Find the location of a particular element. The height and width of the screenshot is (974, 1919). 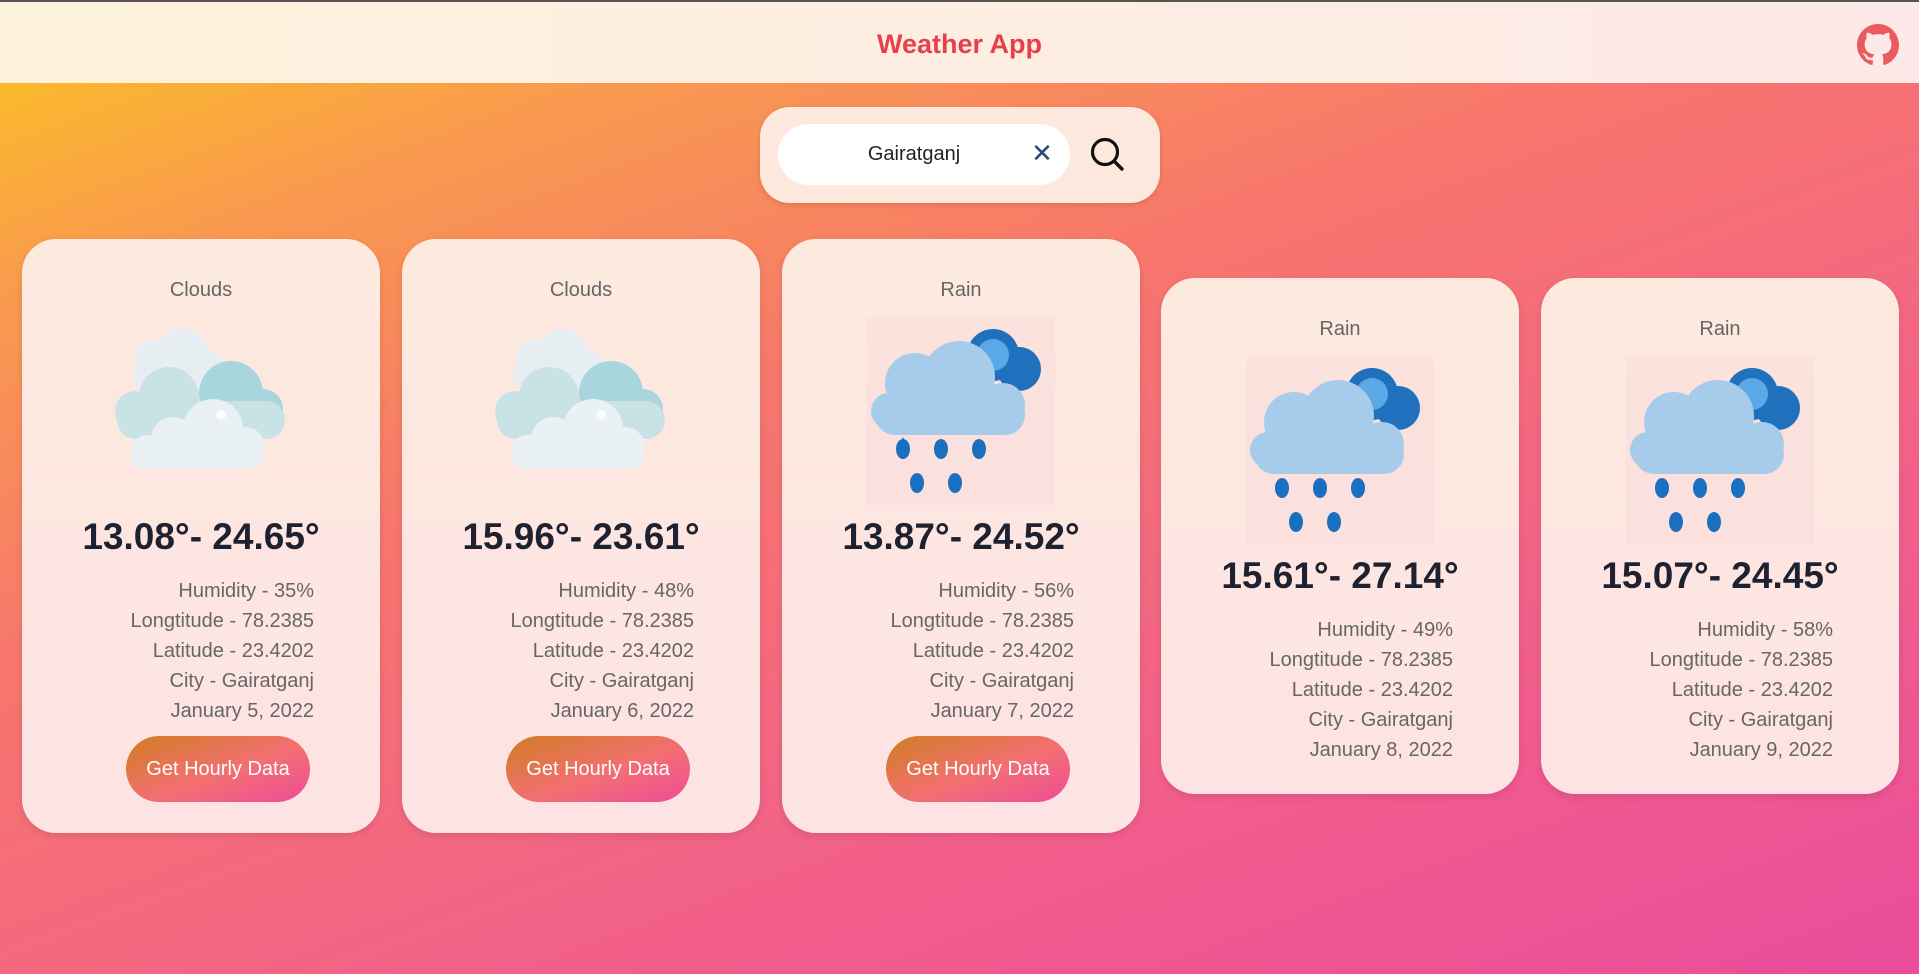

humidity-text: Humidity - 56% is located at coordinates (1006, 591).